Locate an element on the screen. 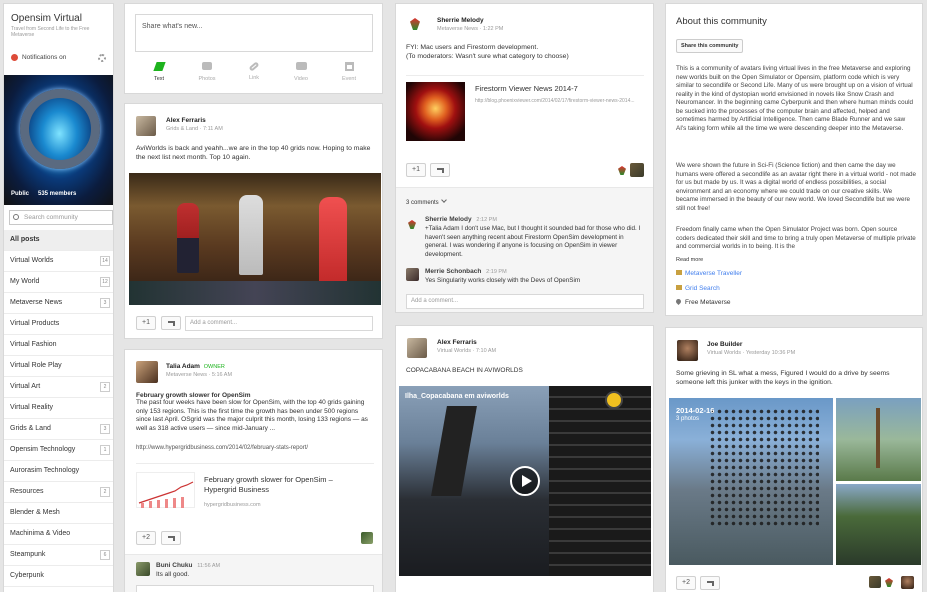  search-input: Search community is located at coordinates (51, 217).